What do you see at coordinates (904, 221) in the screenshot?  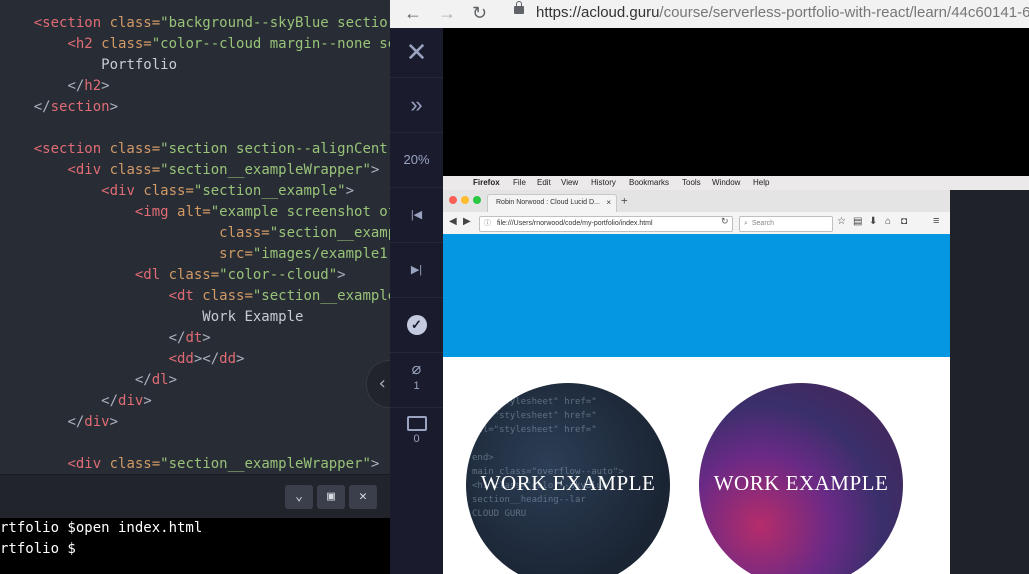 I see `pocket-icon: ◘` at bounding box center [904, 221].